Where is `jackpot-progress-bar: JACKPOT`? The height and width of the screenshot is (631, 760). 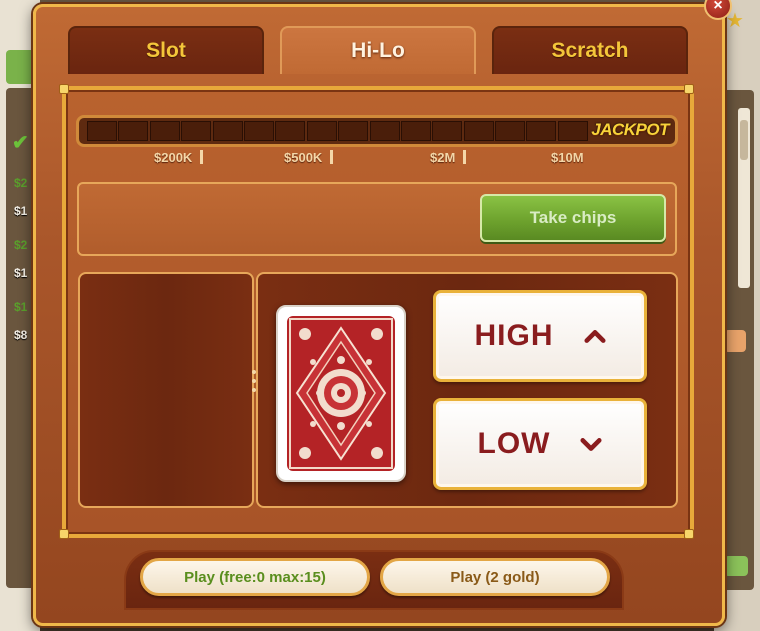 jackpot-progress-bar: JACKPOT is located at coordinates (377, 131).